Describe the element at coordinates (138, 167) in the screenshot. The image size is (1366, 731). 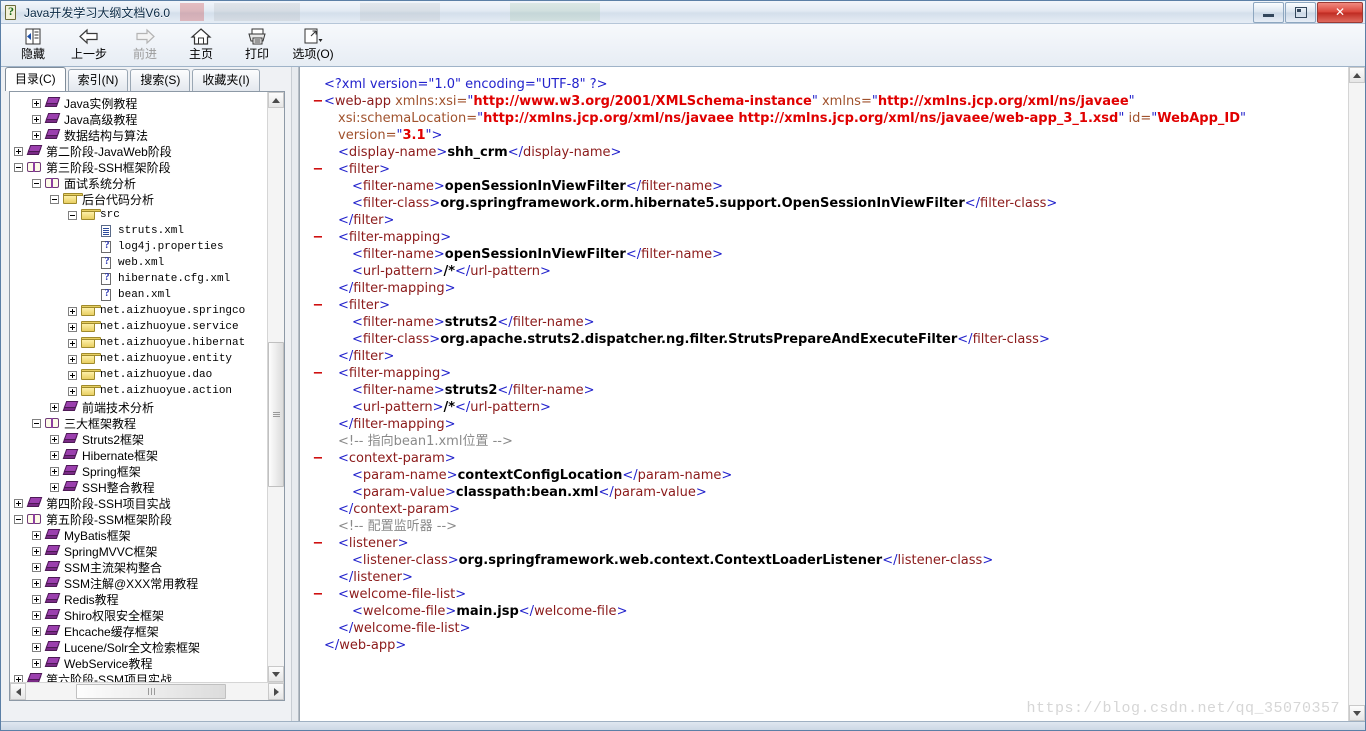
I see `tree-item: 第三阶段-SSH框架阶段` at that location.